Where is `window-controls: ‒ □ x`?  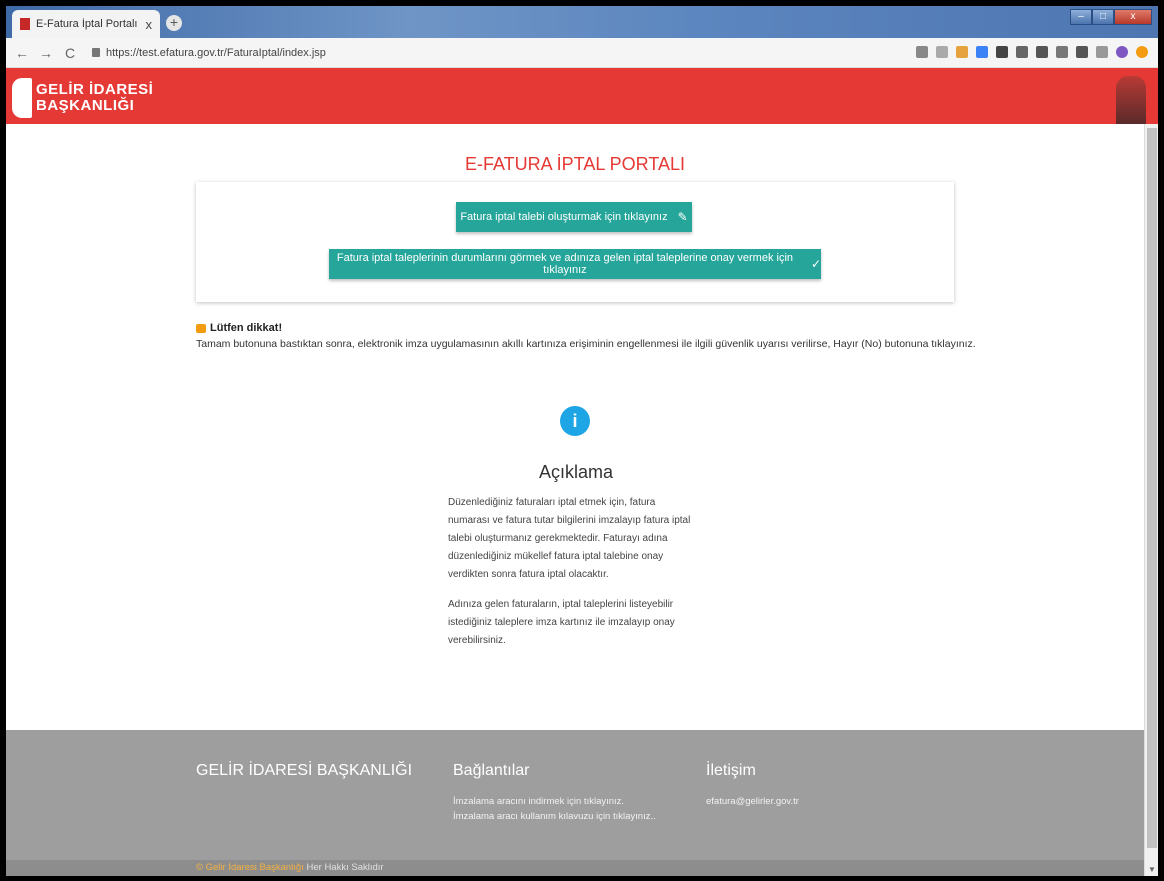
window-controls: ‒ □ x is located at coordinates (1111, 17).